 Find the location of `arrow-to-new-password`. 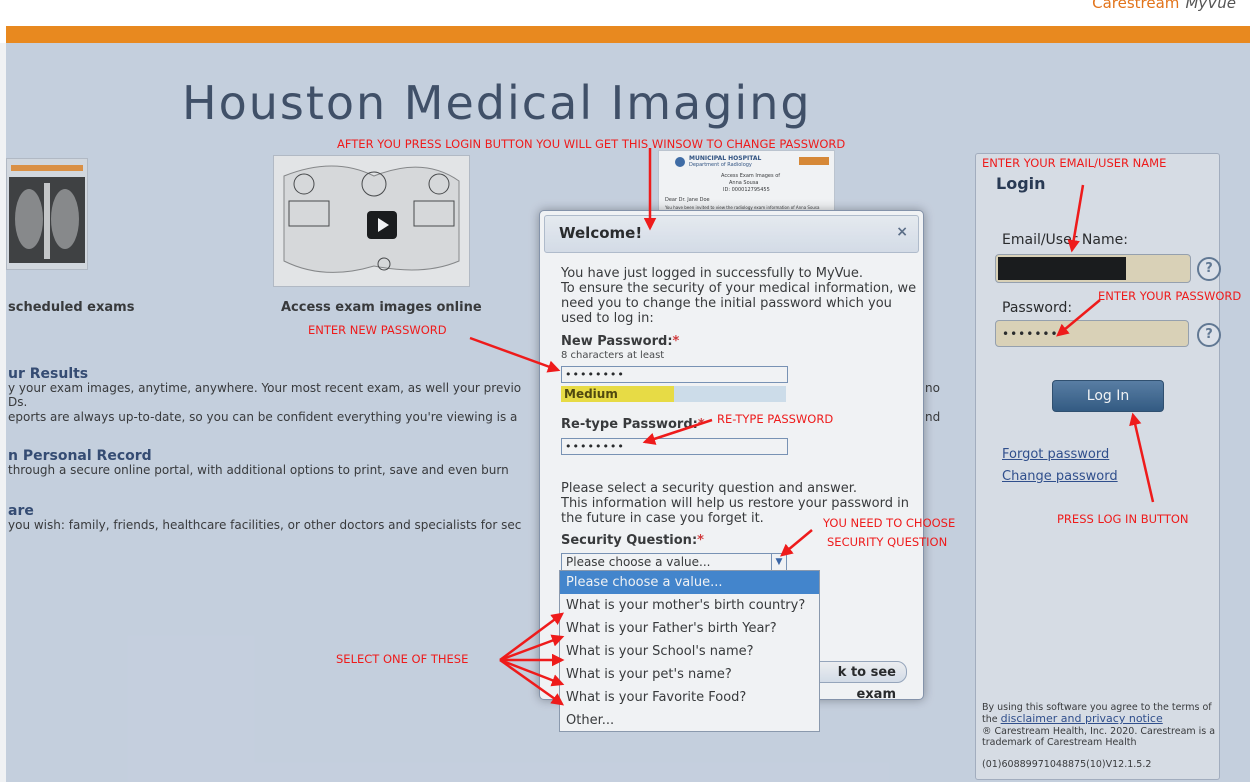

arrow-to-new-password is located at coordinates (515, 354).